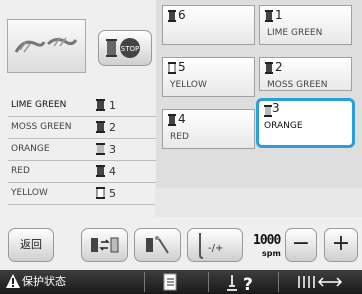 The width and height of the screenshot is (362, 294). I want to click on list-item-name: YELLOW, so click(29, 193).